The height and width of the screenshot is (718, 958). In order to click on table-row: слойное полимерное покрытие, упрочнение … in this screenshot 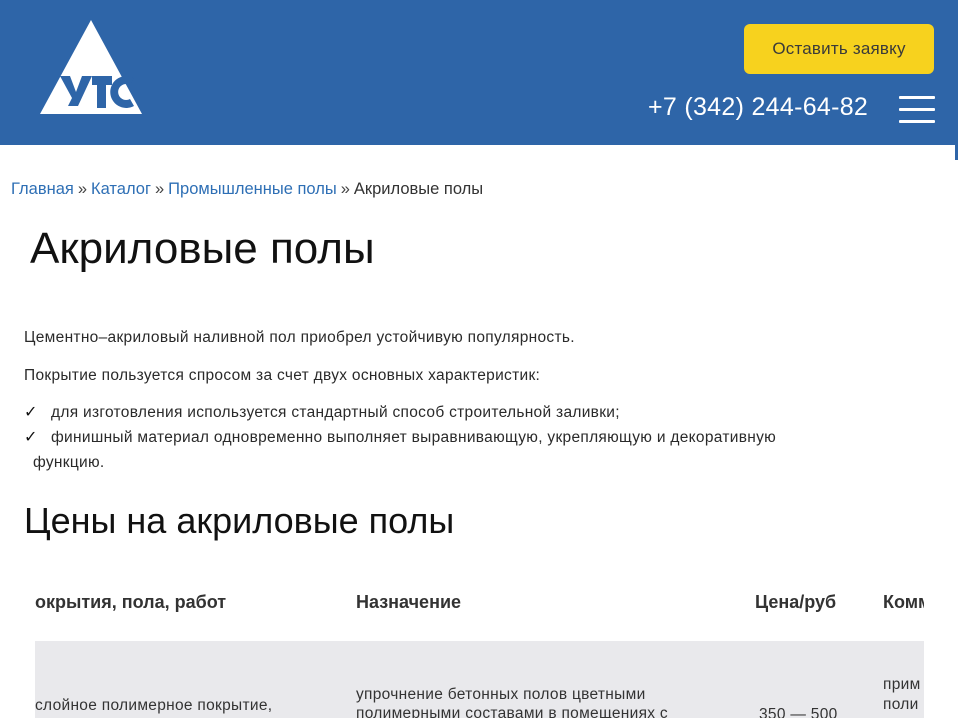, I will do `click(479, 679)`.